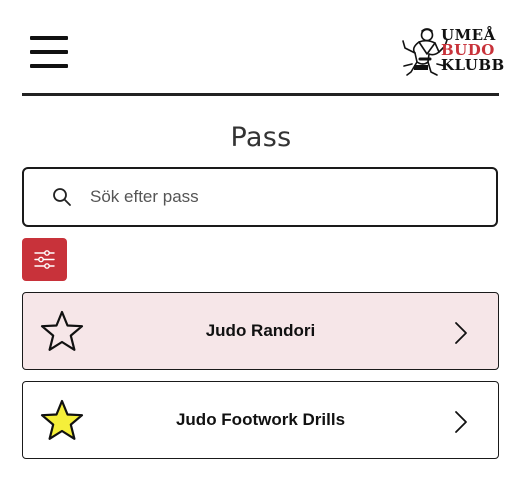 The width and height of the screenshot is (522, 504). Describe the element at coordinates (473, 50) in the screenshot. I see `club-logo-text: UMEÅ BUDO KLUBB` at that location.